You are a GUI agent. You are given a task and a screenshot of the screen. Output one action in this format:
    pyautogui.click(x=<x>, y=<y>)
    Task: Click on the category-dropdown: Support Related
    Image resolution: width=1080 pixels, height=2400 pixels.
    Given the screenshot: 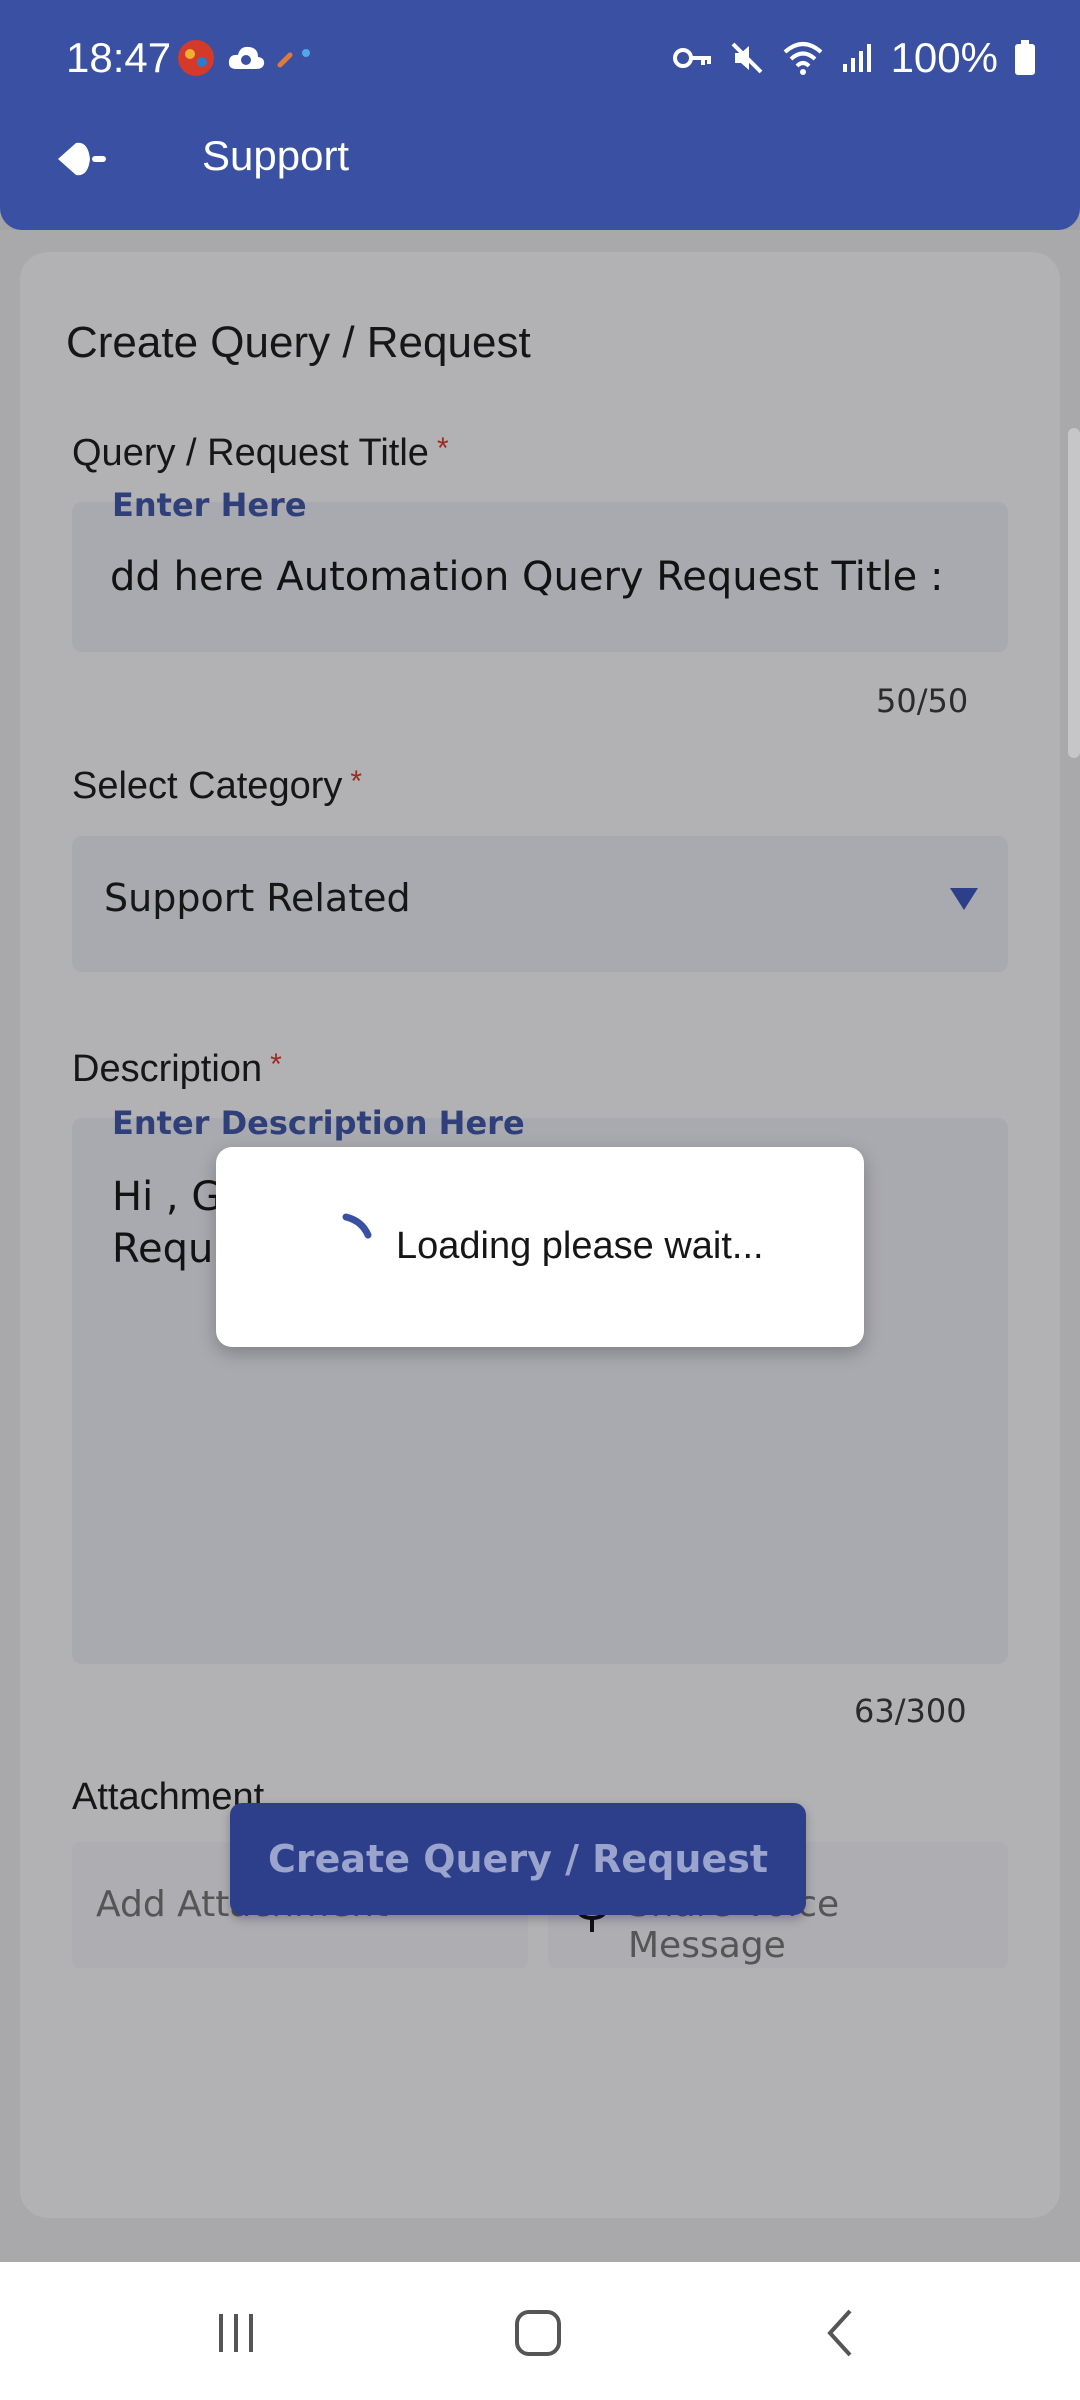 What is the action you would take?
    pyautogui.click(x=540, y=904)
    